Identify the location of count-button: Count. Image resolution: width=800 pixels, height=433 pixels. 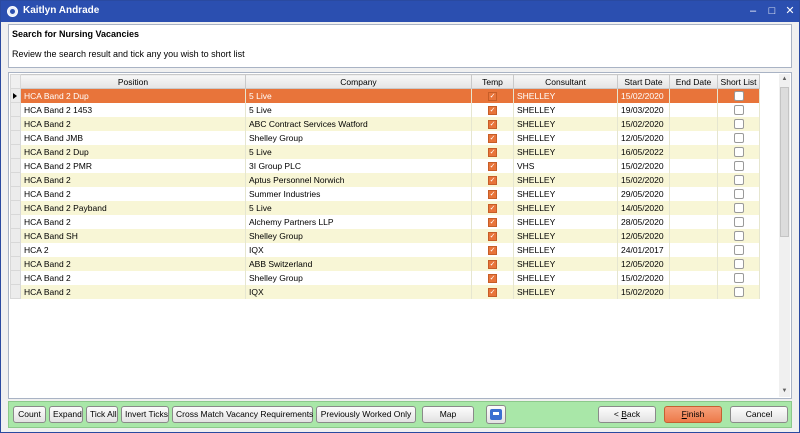
(29, 414).